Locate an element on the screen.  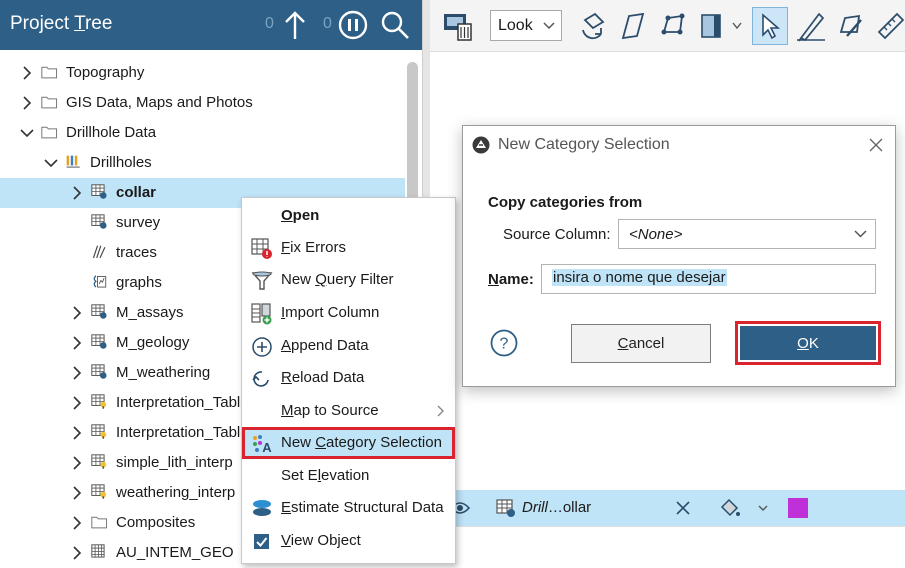
menu-item-new-query-filter: New Query Filter is located at coordinates (348, 280).